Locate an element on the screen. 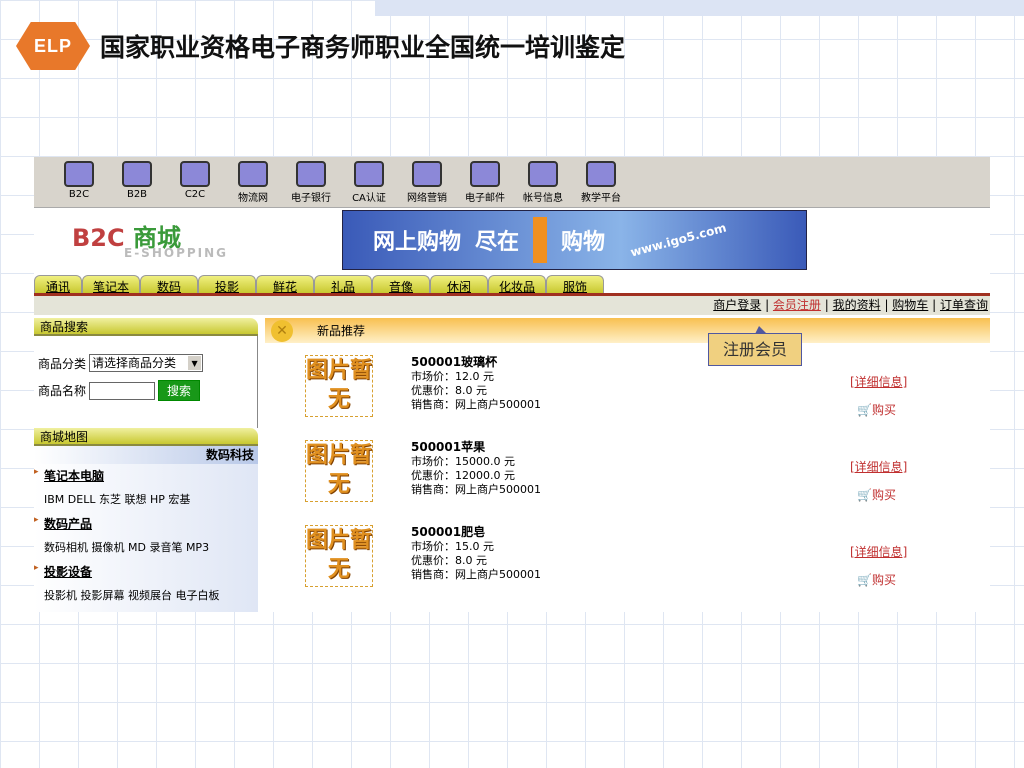 Image resolution: width=1024 pixels, height=768 pixels. toolbar-item: CA认证 is located at coordinates (369, 182).